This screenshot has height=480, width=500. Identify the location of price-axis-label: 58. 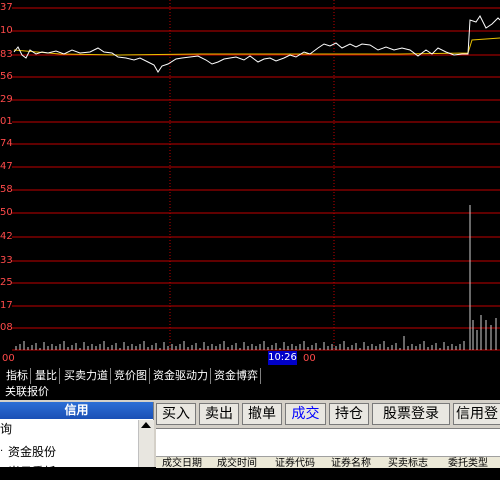
(6, 189).